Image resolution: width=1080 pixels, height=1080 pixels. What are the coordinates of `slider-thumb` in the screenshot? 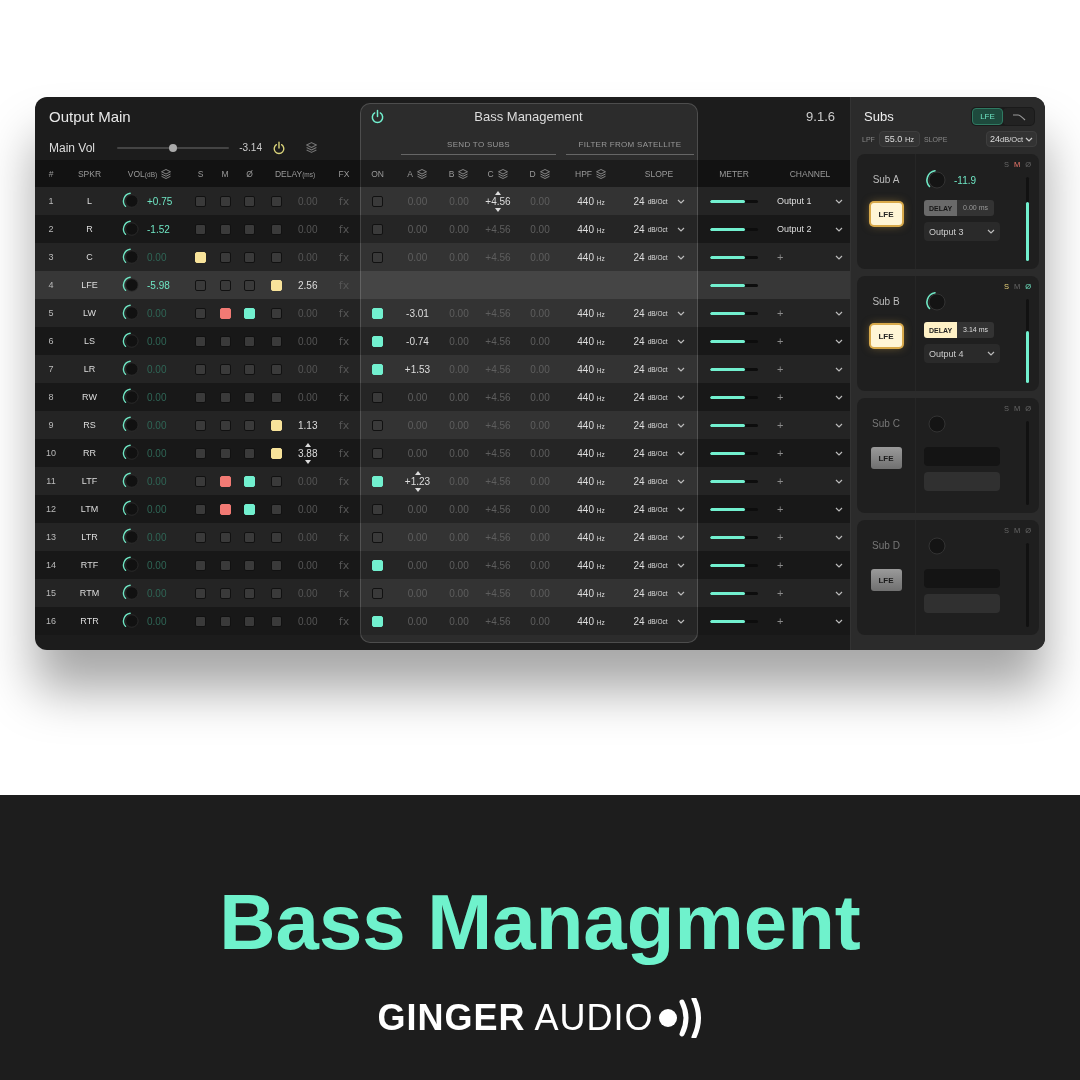 It's located at (173, 147).